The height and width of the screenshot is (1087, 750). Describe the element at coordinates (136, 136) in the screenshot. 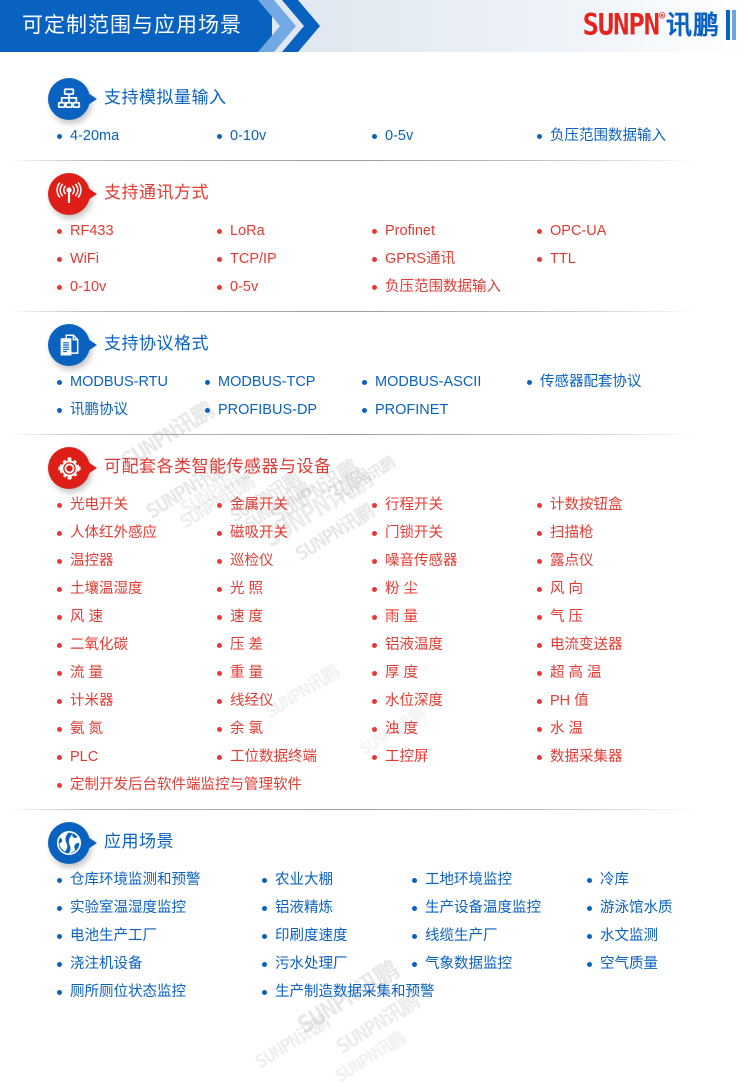

I see `list-item: 4-20ma` at that location.